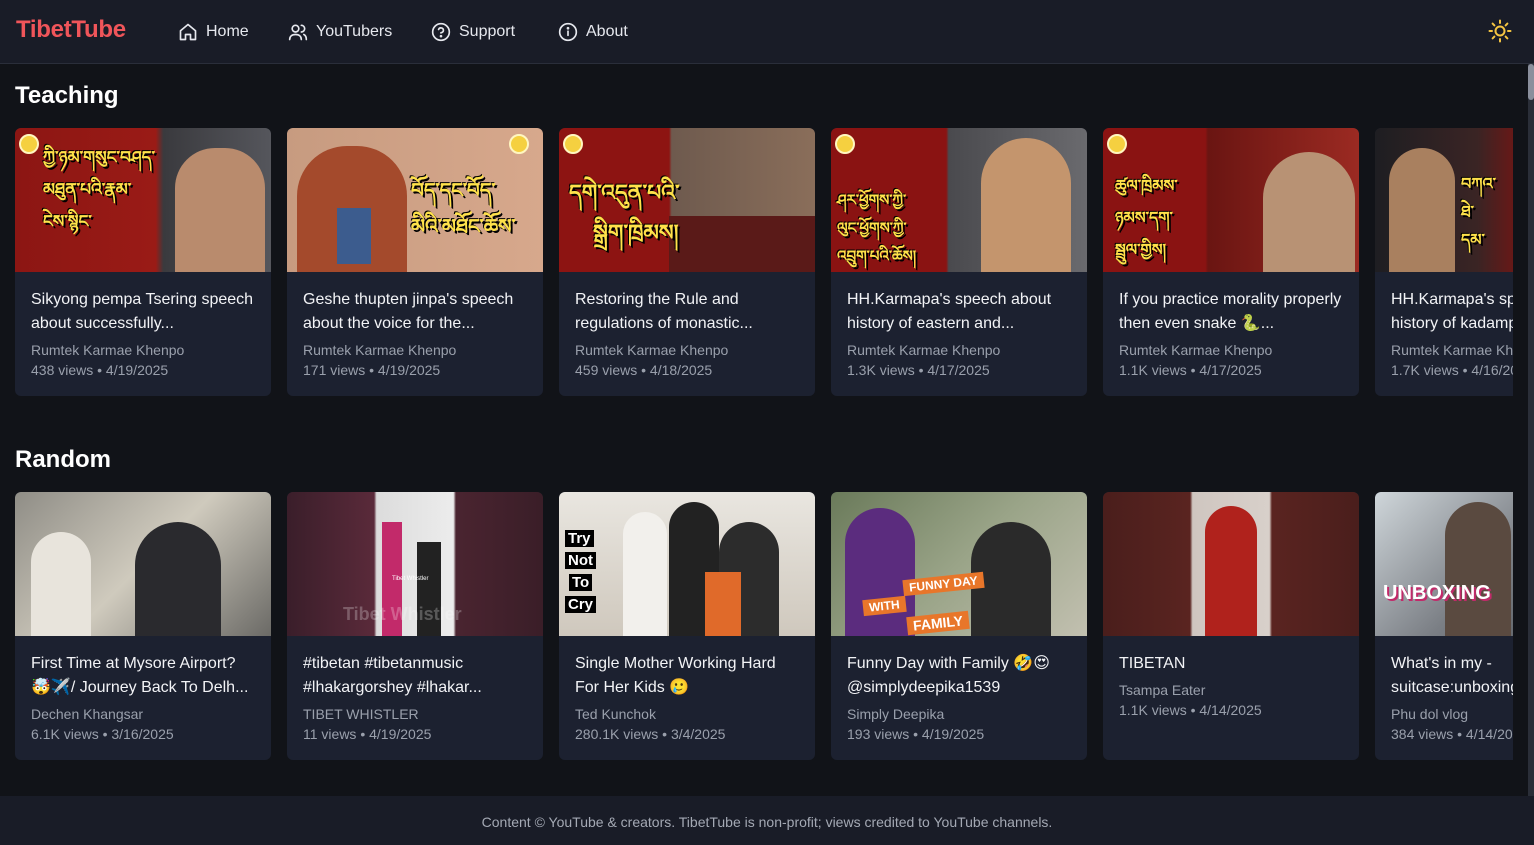 This screenshot has width=1534, height=845. What do you see at coordinates (916, 734) in the screenshot?
I see `video-meta: 193 views • 4/19/2025` at bounding box center [916, 734].